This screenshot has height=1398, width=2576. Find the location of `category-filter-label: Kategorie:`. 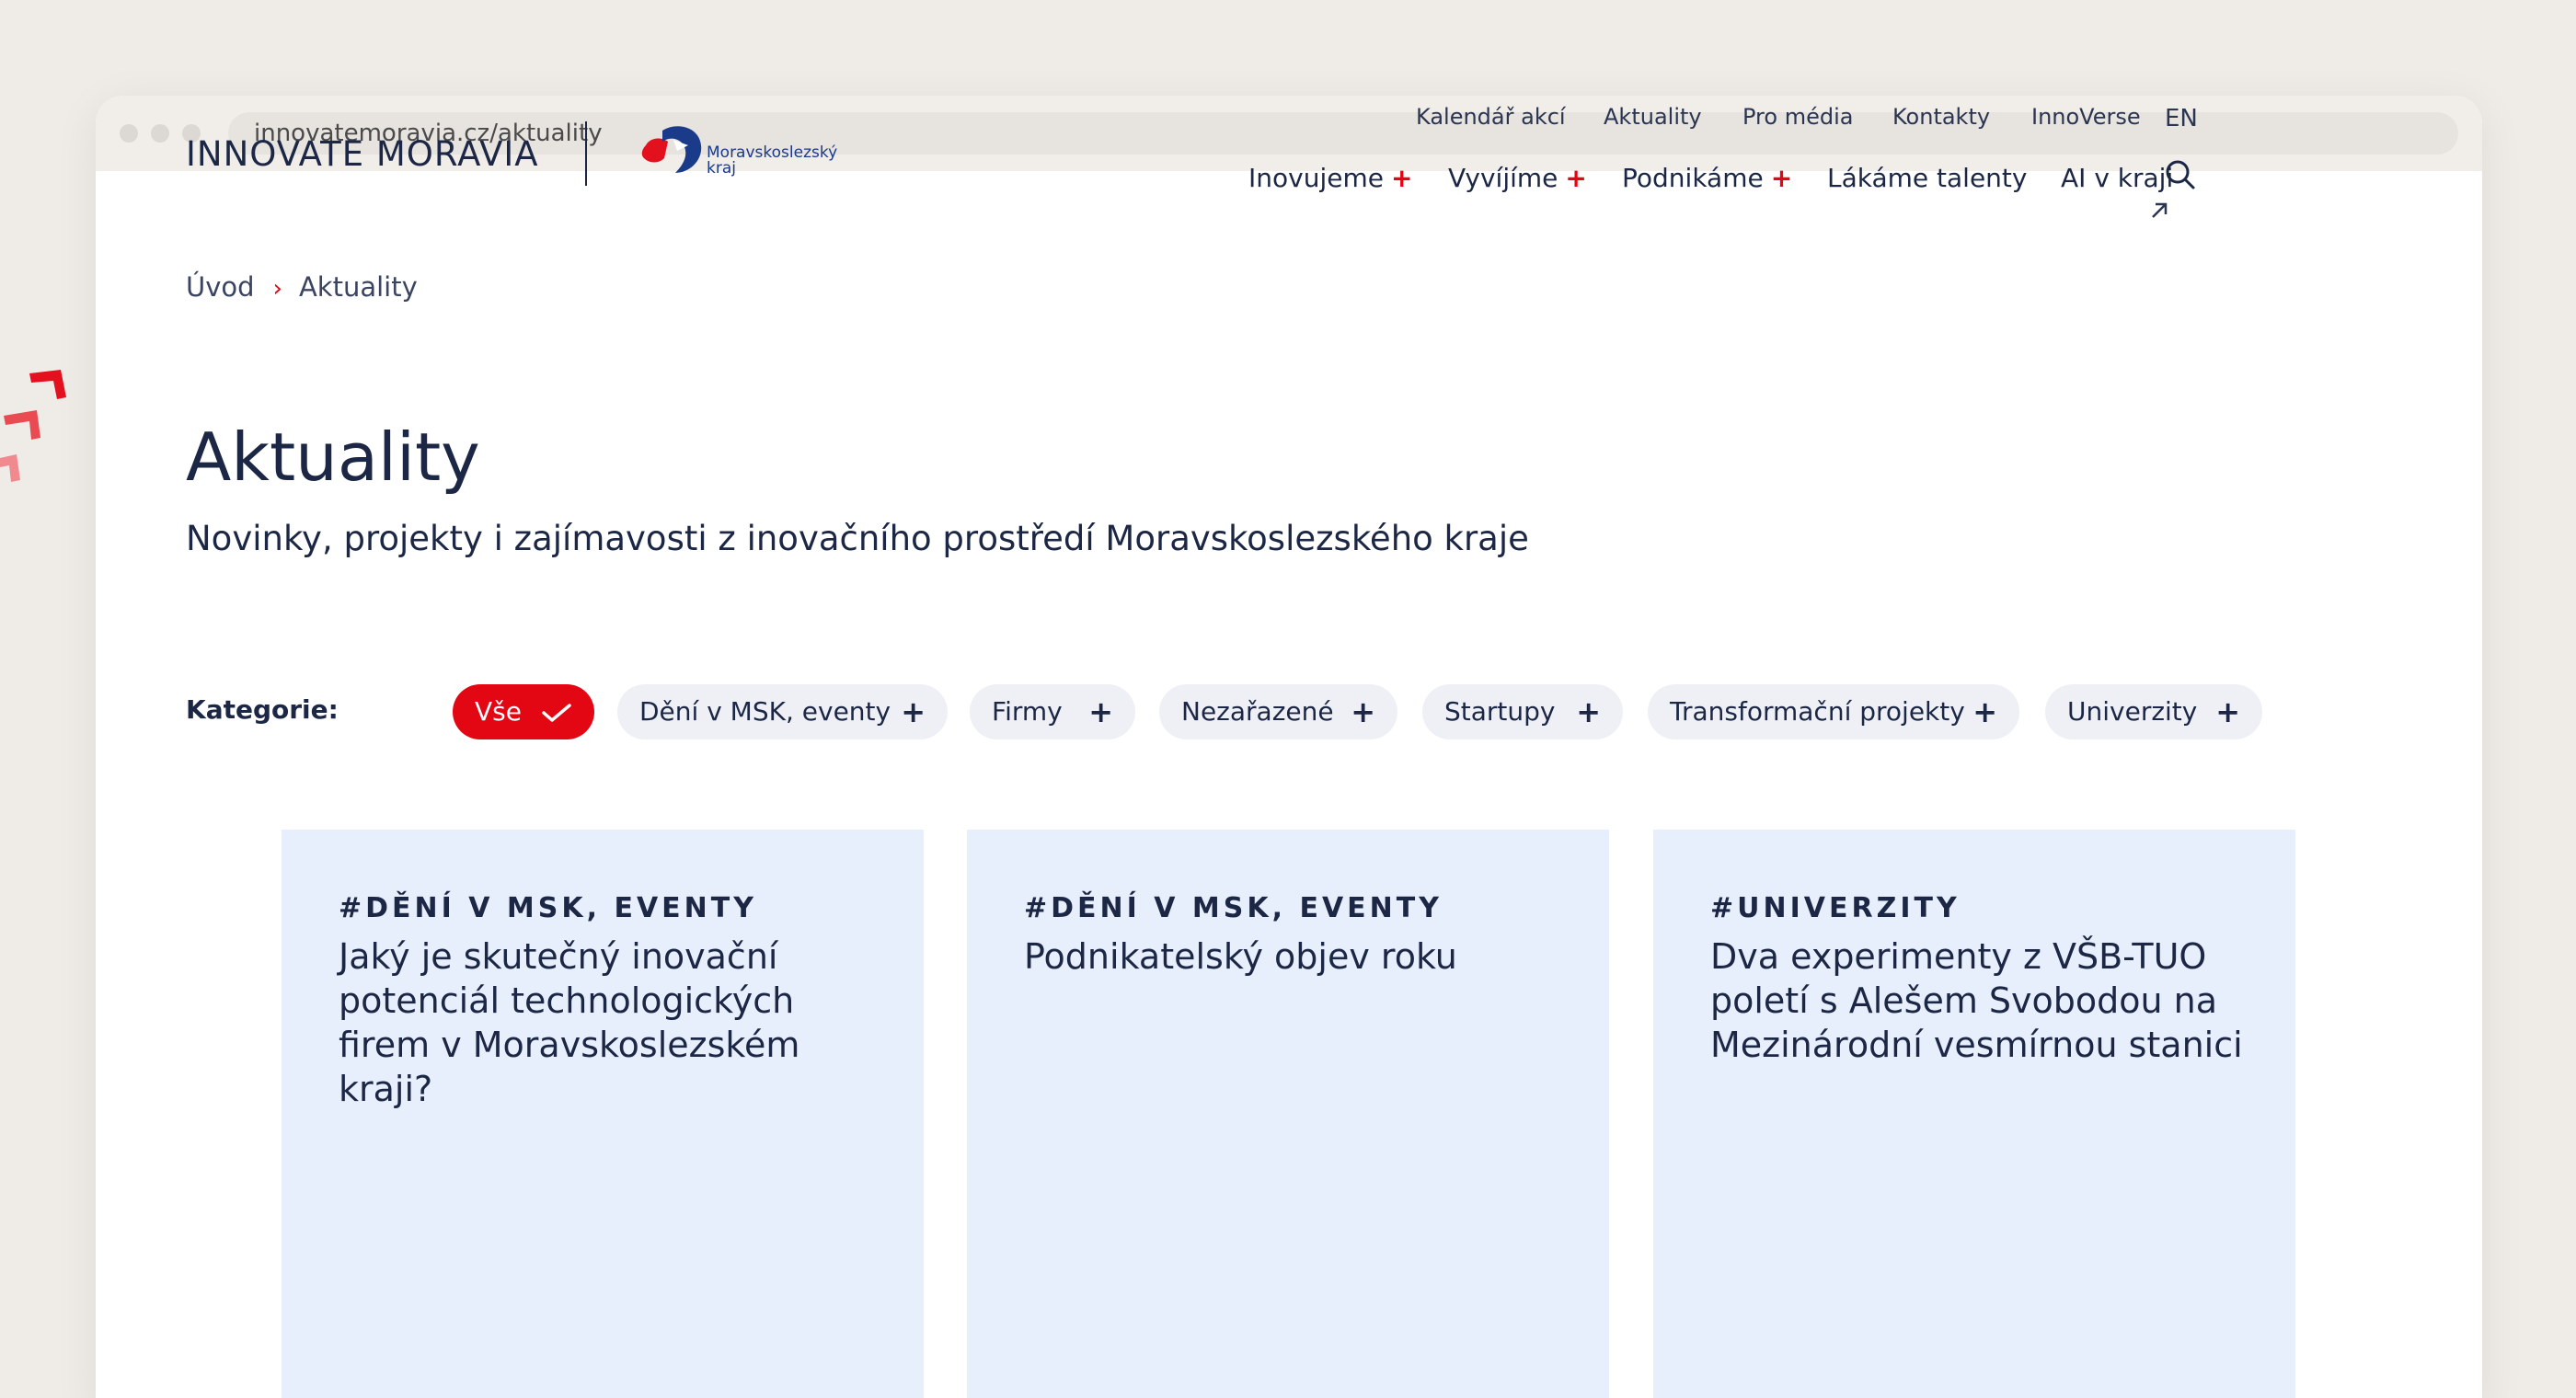

category-filter-label: Kategorie: is located at coordinates (262, 709).